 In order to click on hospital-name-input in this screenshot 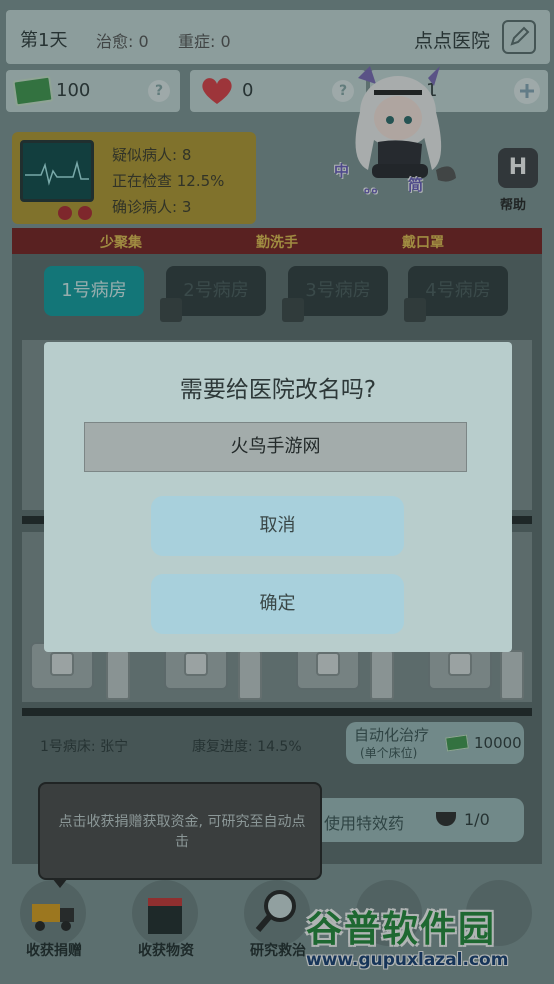, I will do `click(275, 447)`.